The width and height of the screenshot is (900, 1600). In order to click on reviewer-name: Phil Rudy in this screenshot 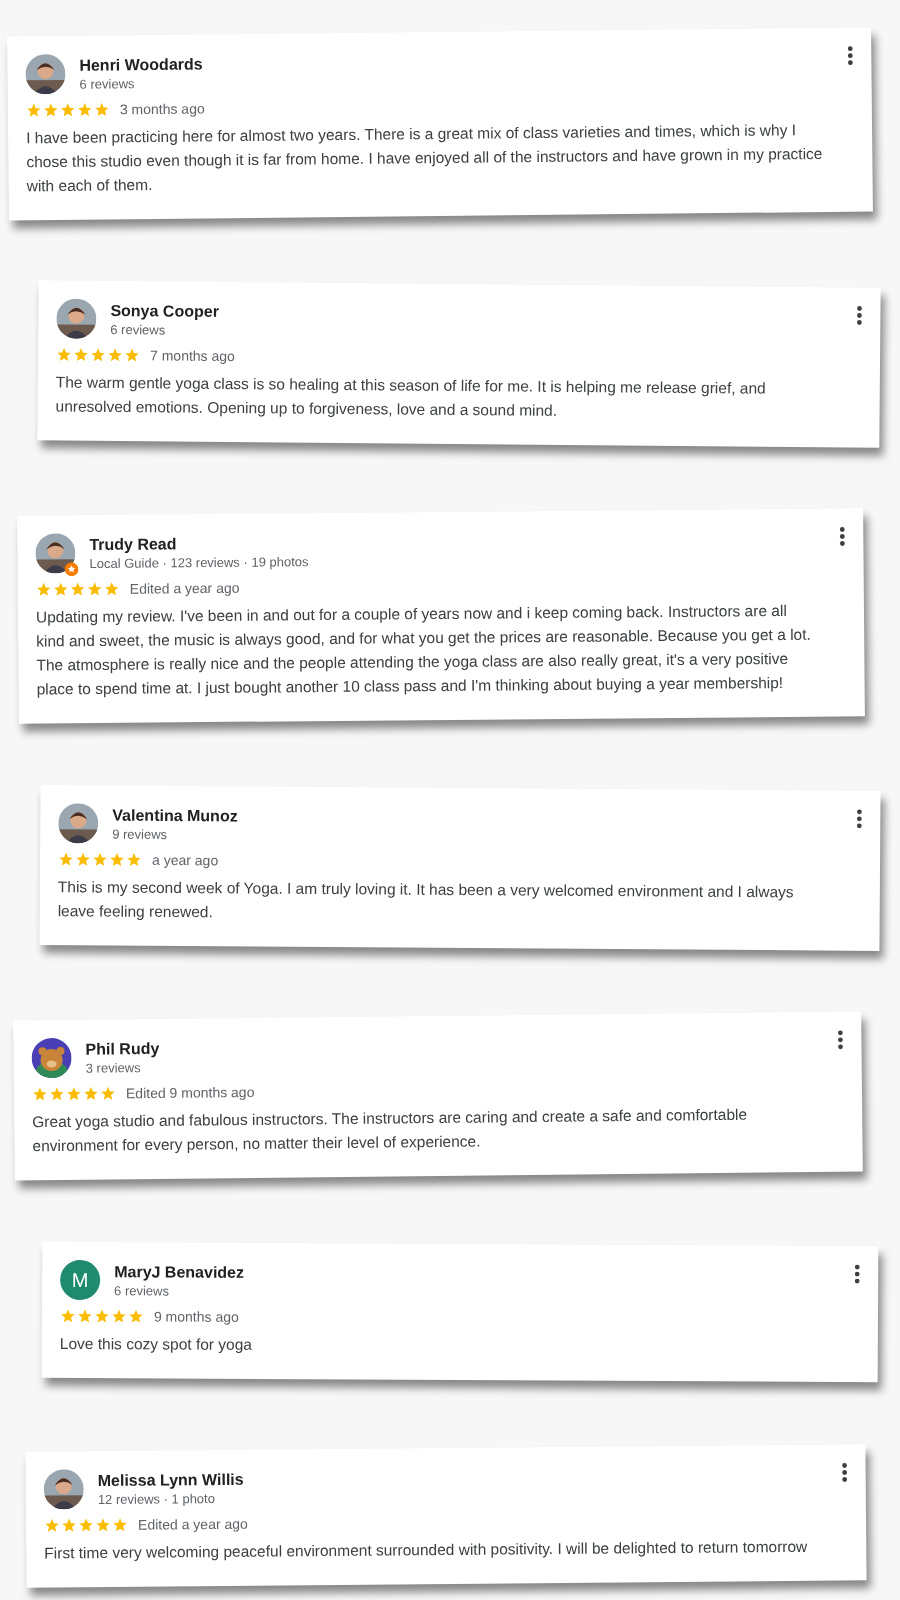, I will do `click(122, 1049)`.